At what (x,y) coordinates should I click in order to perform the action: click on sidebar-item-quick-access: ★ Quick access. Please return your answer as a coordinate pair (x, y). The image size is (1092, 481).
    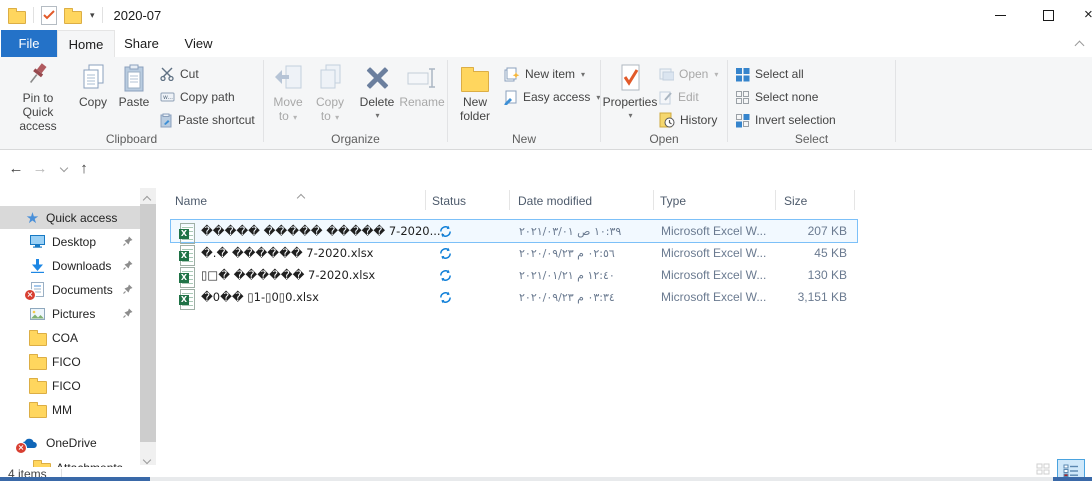
    Looking at the image, I should click on (70, 217).